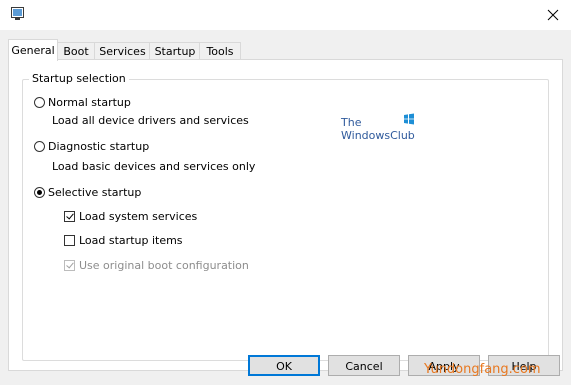  I want to click on normal-startup-radio, so click(39, 102).